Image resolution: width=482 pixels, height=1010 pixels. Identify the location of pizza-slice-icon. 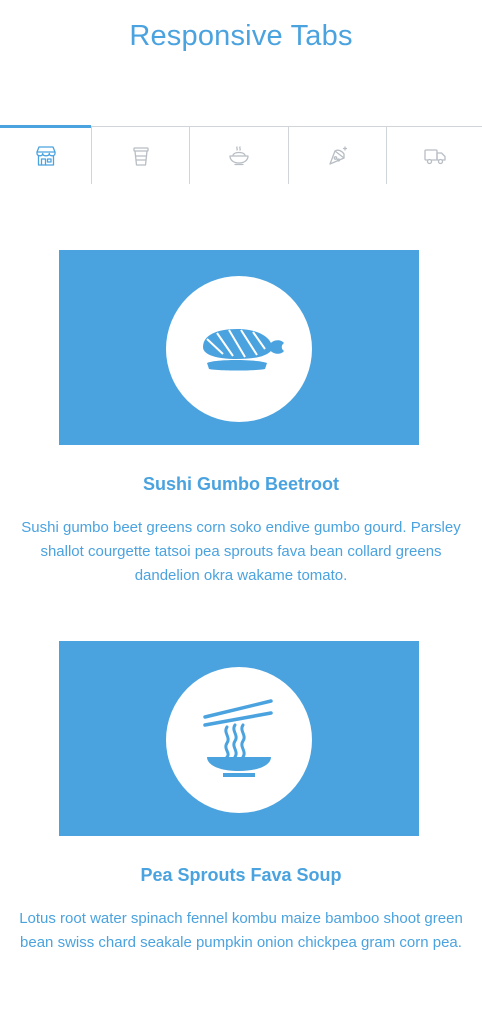
(337, 155).